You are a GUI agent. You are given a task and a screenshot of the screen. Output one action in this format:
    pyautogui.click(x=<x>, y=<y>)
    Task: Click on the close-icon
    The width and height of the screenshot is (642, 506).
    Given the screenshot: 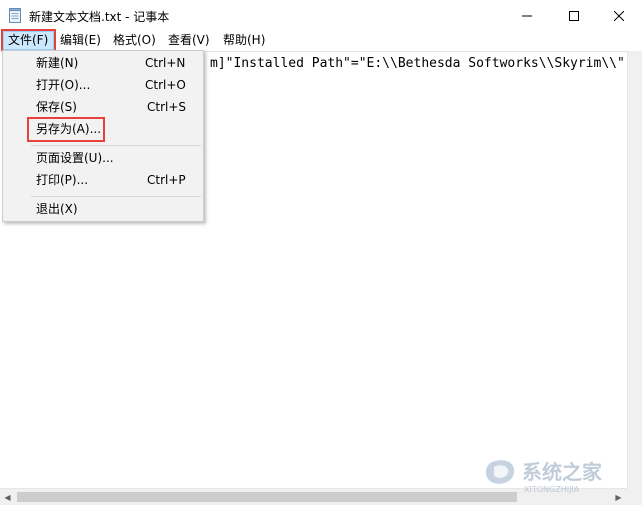 What is the action you would take?
    pyautogui.click(x=619, y=15)
    